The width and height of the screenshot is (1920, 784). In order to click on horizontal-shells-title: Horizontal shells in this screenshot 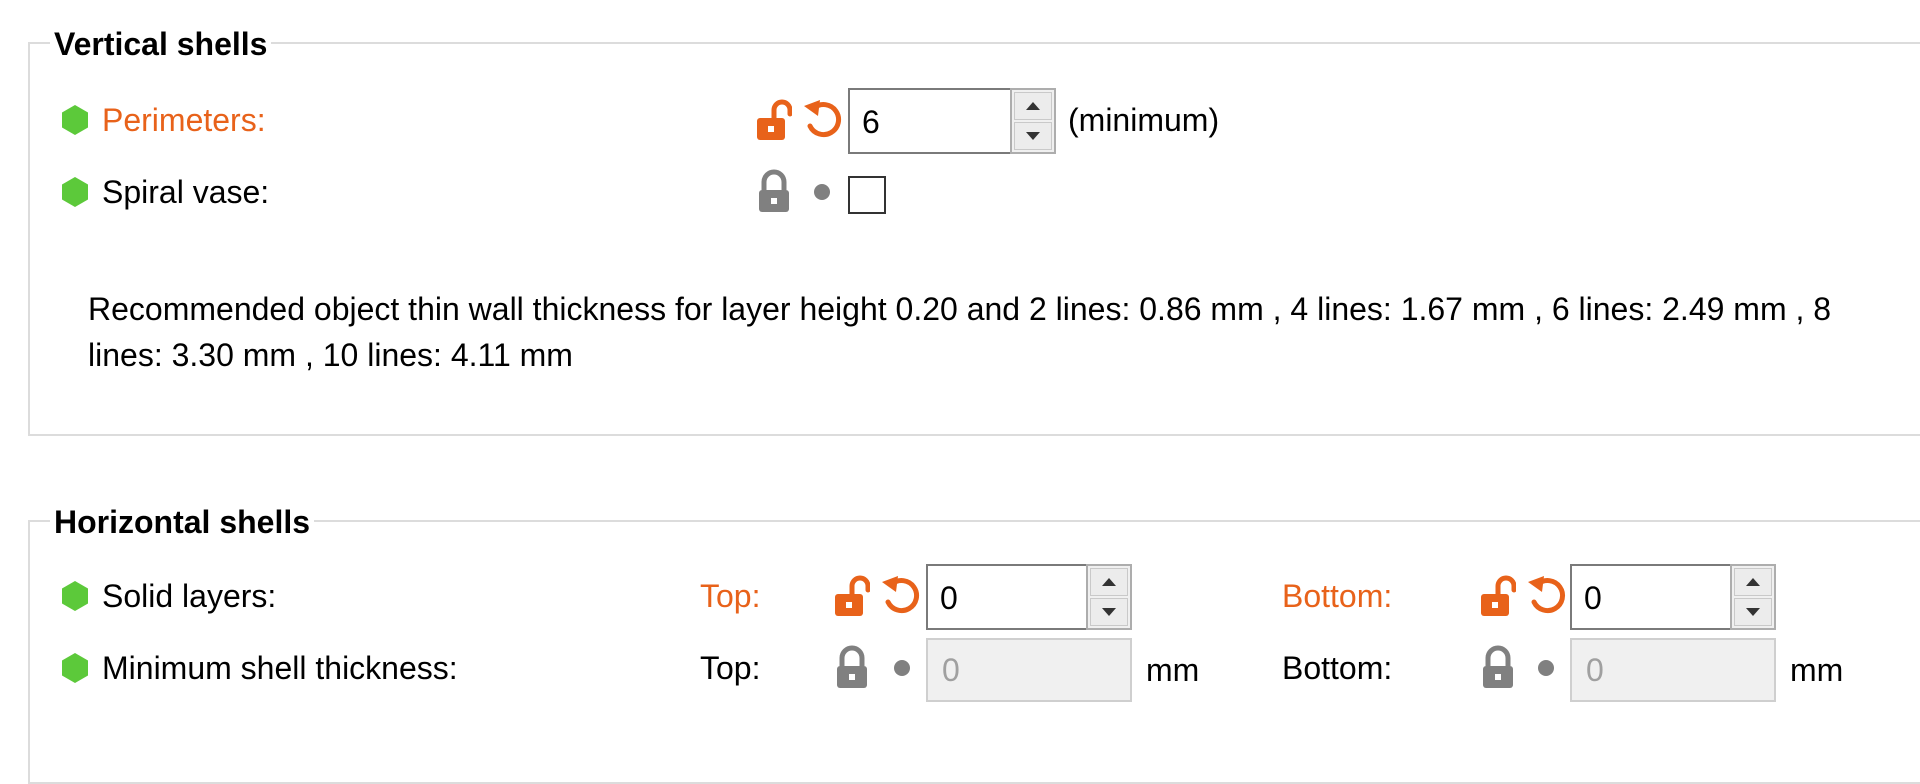, I will do `click(182, 522)`.